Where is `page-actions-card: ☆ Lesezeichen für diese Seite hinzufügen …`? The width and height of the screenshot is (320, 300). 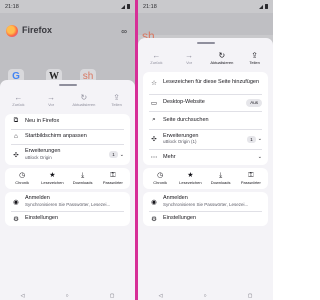 page-actions-card: ☆ Lesezeichen für diese Seite hinzufügen … is located at coordinates (205, 118).